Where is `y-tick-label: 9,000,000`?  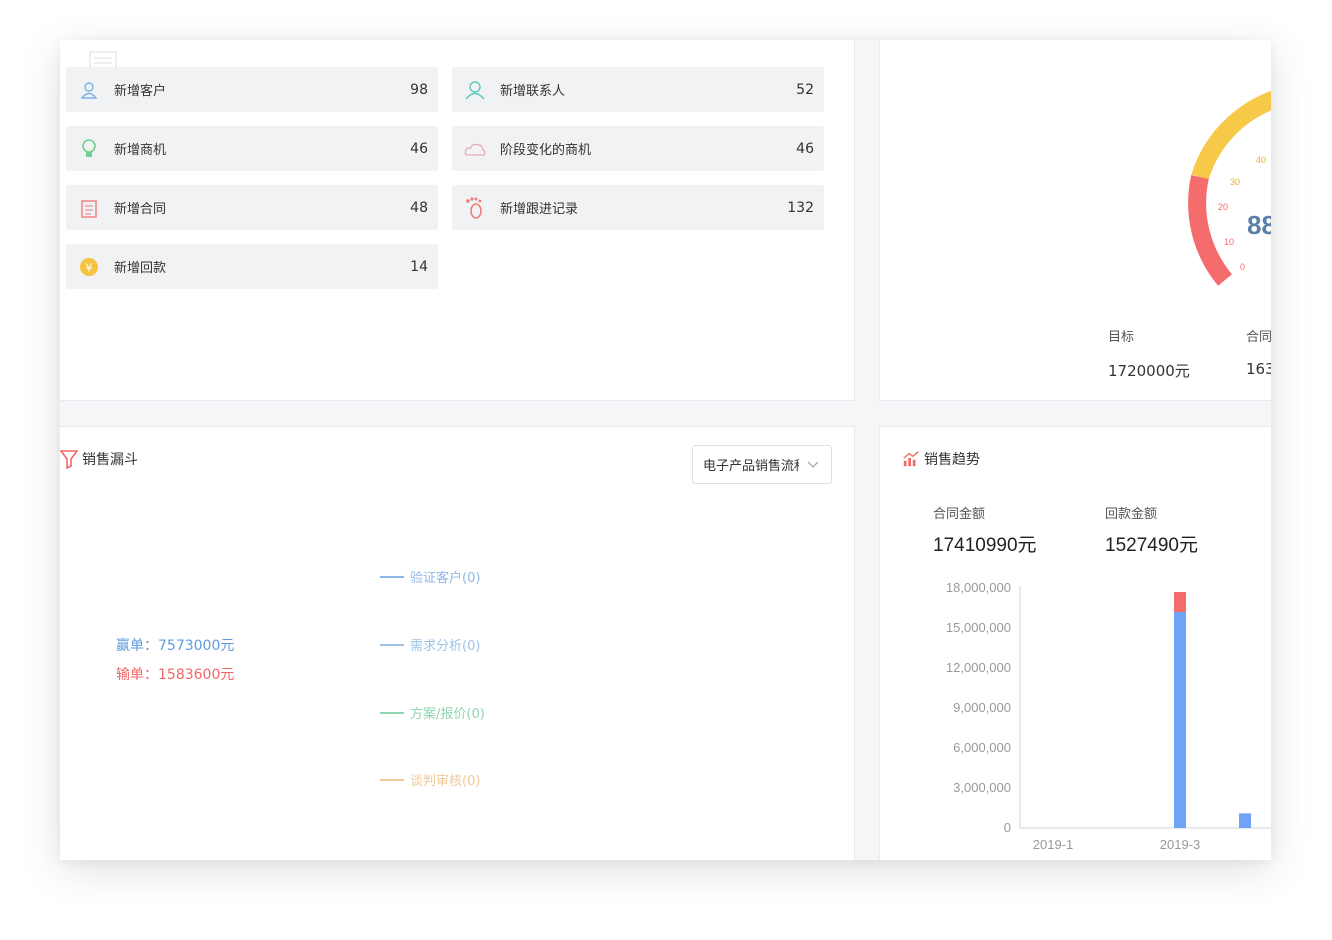 y-tick-label: 9,000,000 is located at coordinates (982, 707).